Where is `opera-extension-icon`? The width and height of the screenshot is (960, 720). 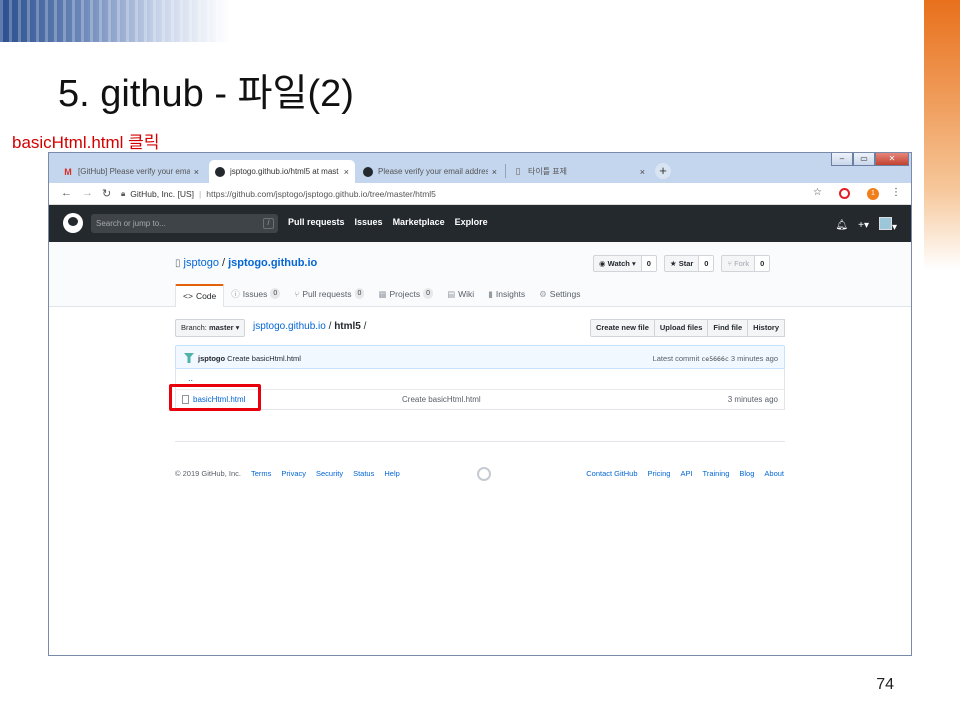 opera-extension-icon is located at coordinates (844, 193).